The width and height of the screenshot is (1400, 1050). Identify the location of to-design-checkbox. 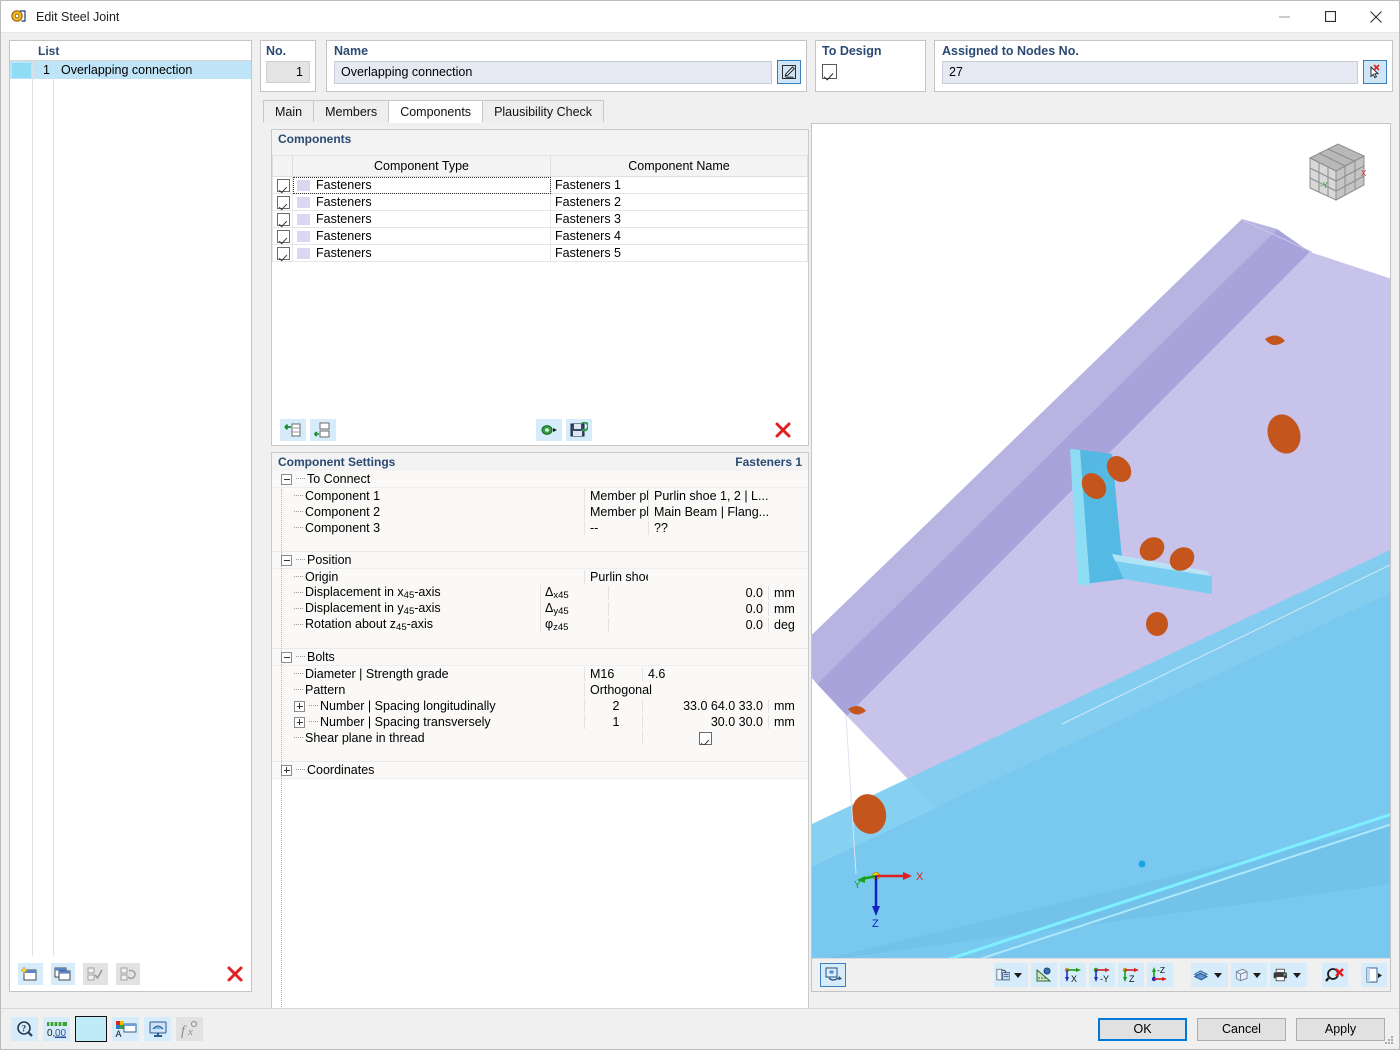
(829, 71).